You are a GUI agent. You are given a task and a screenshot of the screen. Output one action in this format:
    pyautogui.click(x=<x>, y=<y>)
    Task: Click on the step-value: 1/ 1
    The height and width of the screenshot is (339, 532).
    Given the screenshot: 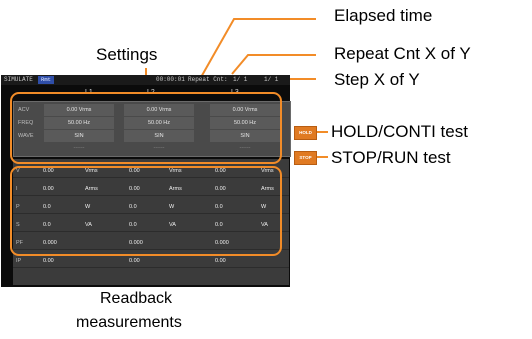 What is the action you would take?
    pyautogui.click(x=271, y=79)
    